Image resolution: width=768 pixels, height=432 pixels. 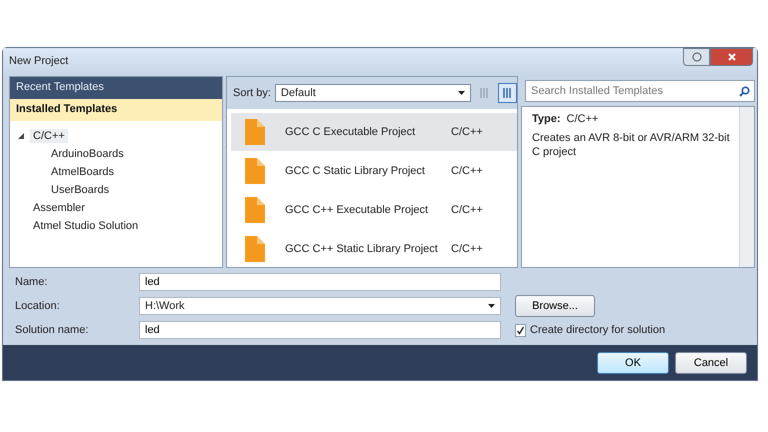 I want to click on sort-dropdown: Default, so click(x=372, y=93).